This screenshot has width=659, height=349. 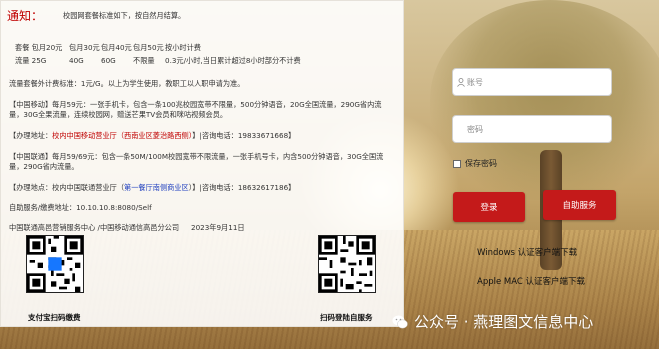 What do you see at coordinates (244, 135) in the screenshot?
I see `mobile-office-phone: 】|咨询电话：19833671668】` at bounding box center [244, 135].